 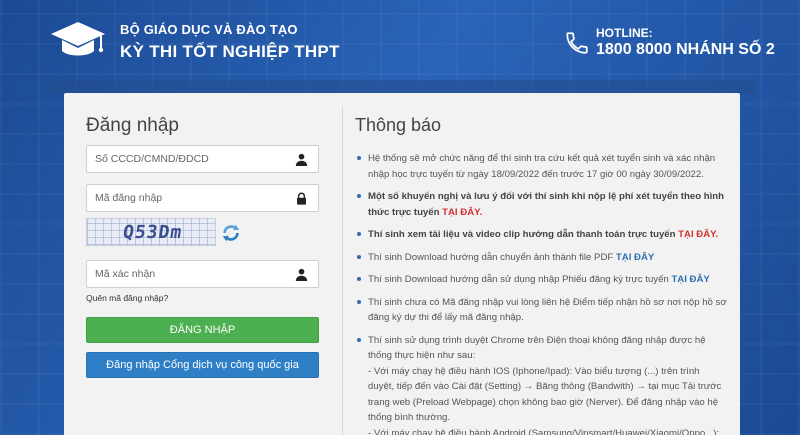 What do you see at coordinates (182, 159) in the screenshot?
I see `id-input` at bounding box center [182, 159].